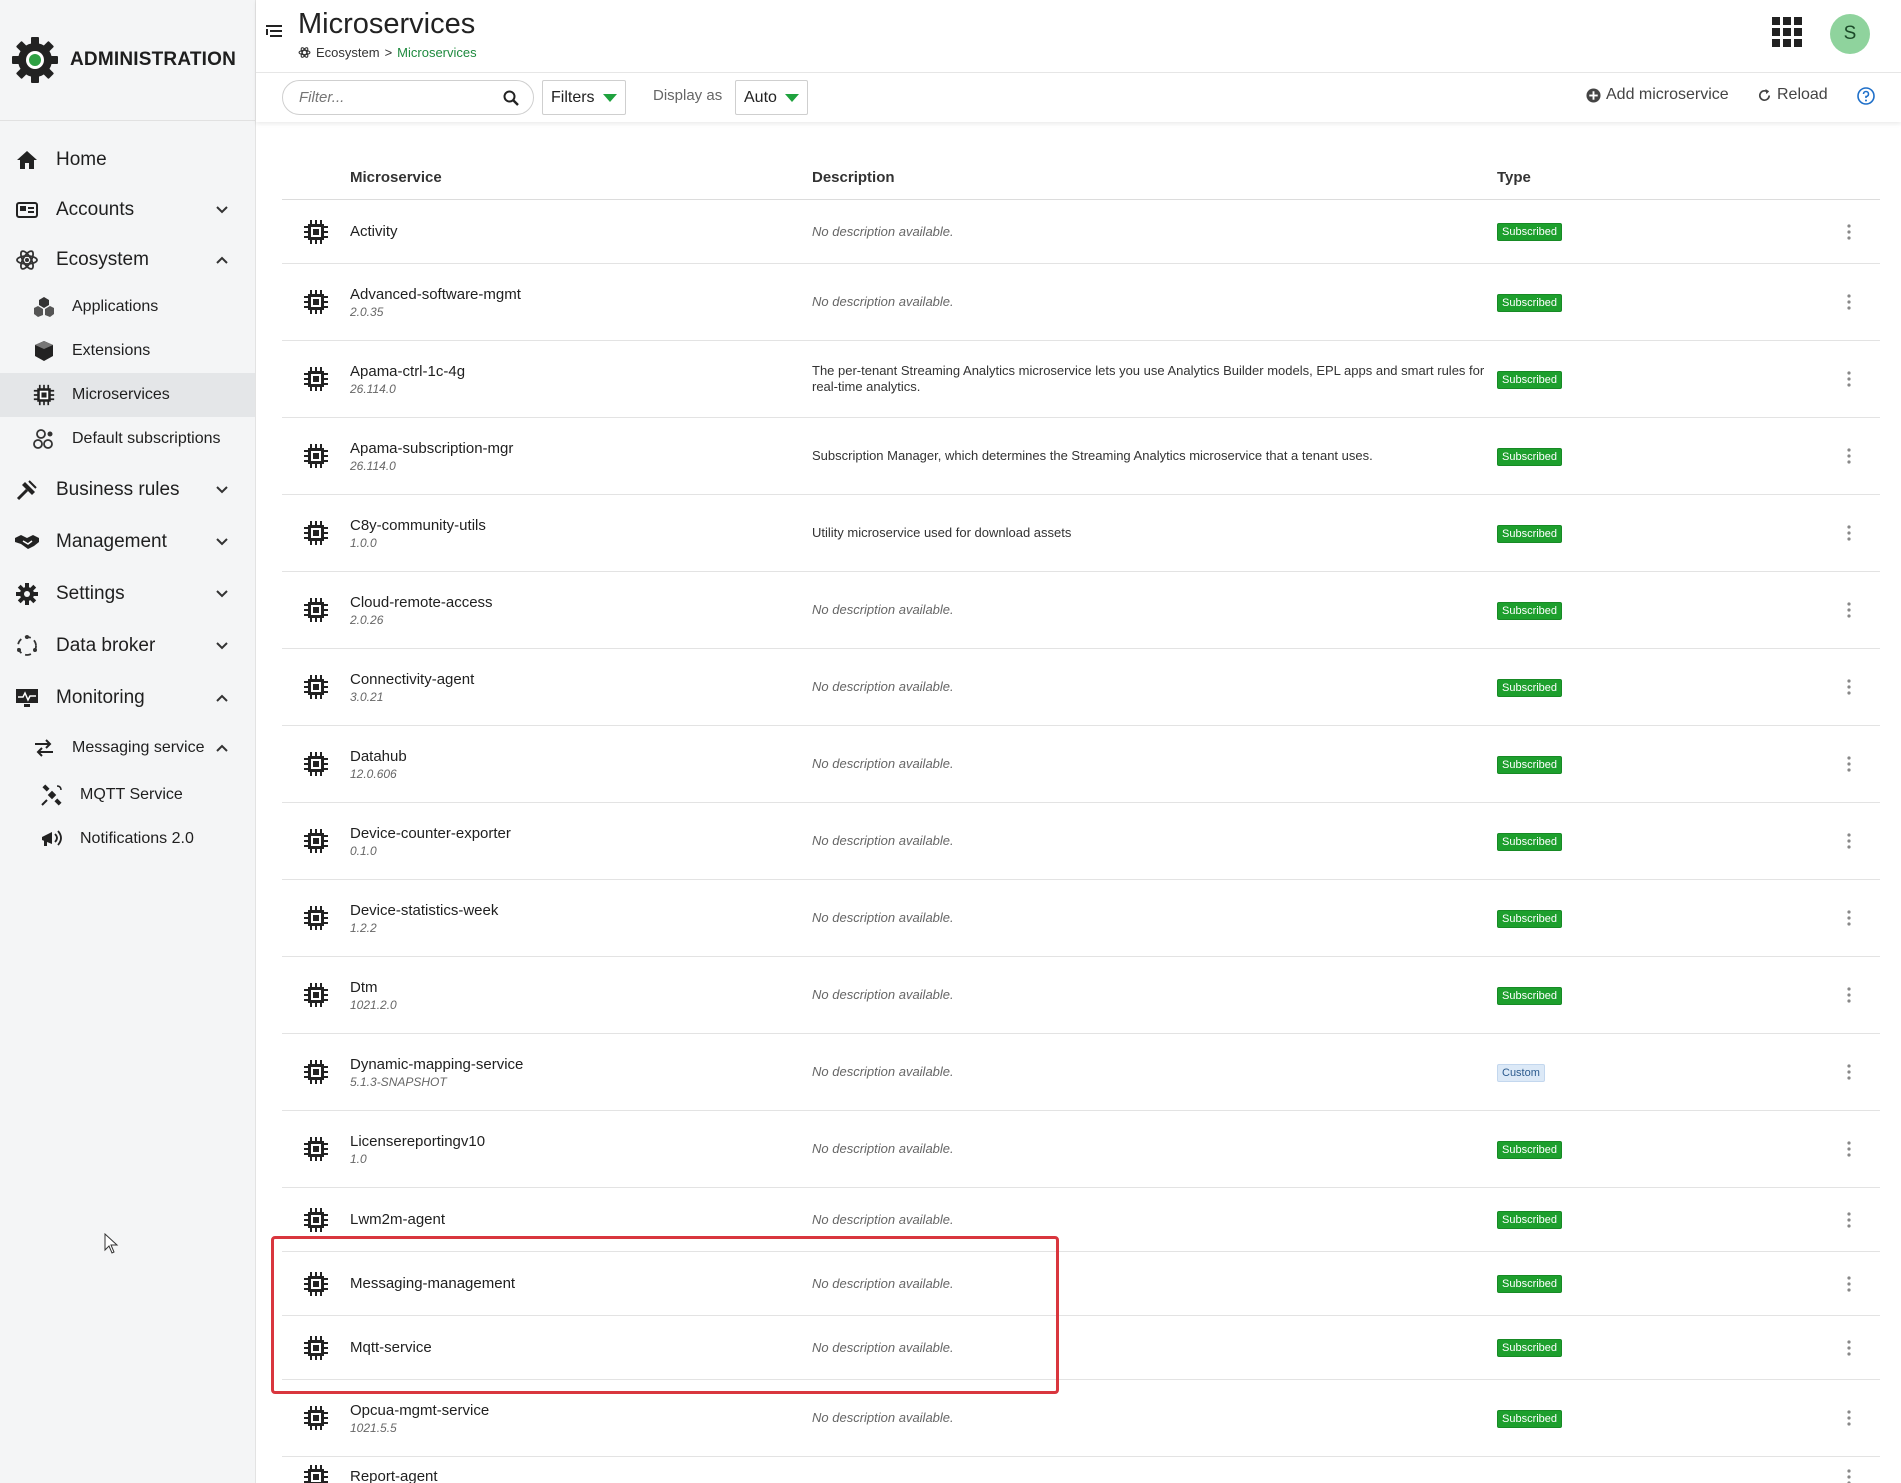  I want to click on microservice-name: Mqtt-service, so click(581, 1347).